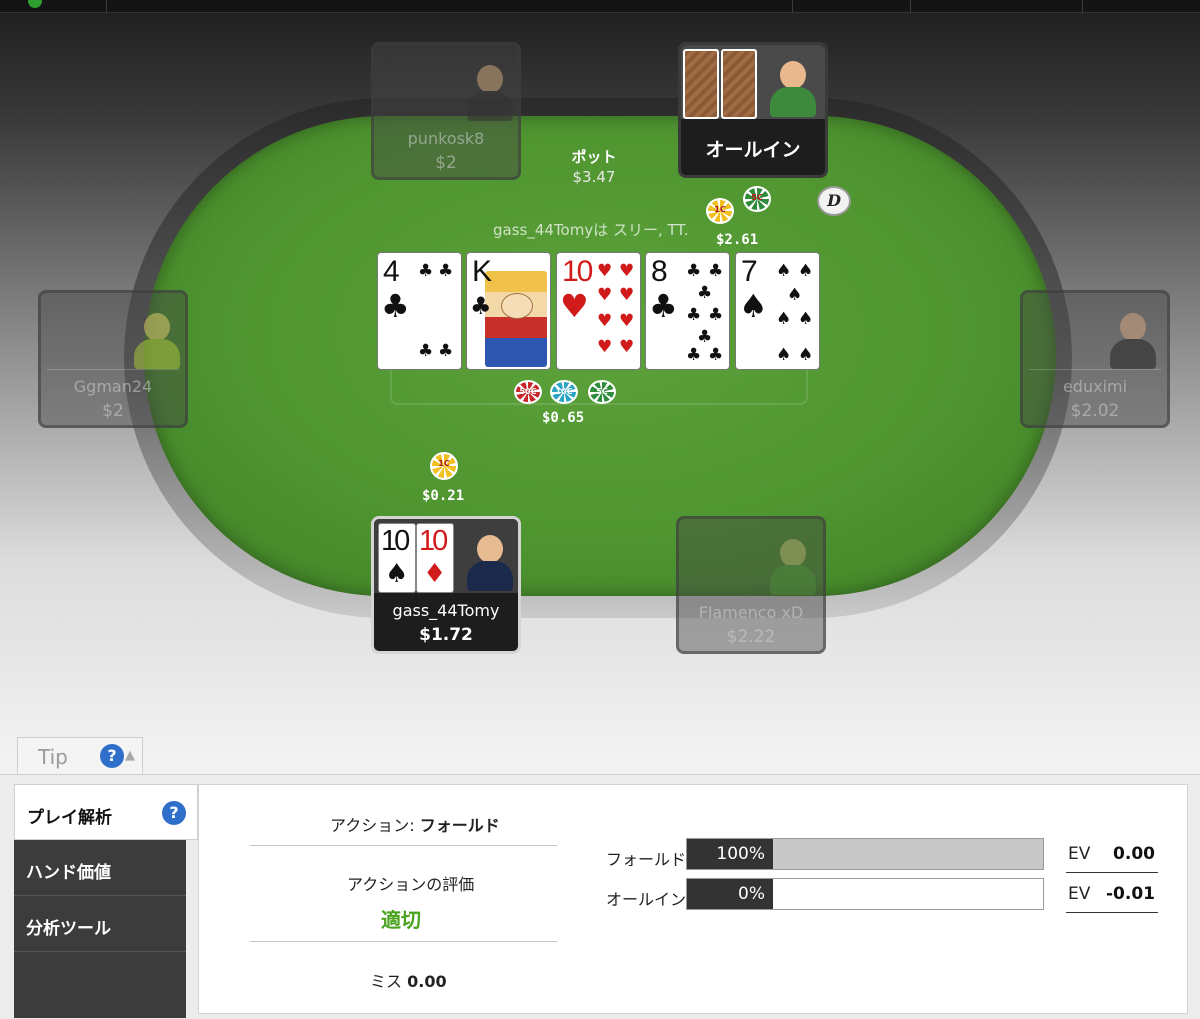 Image resolution: width=1200 pixels, height=1019 pixels. What do you see at coordinates (69, 818) in the screenshot?
I see `sidebar-item-label: プレイ解析` at bounding box center [69, 818].